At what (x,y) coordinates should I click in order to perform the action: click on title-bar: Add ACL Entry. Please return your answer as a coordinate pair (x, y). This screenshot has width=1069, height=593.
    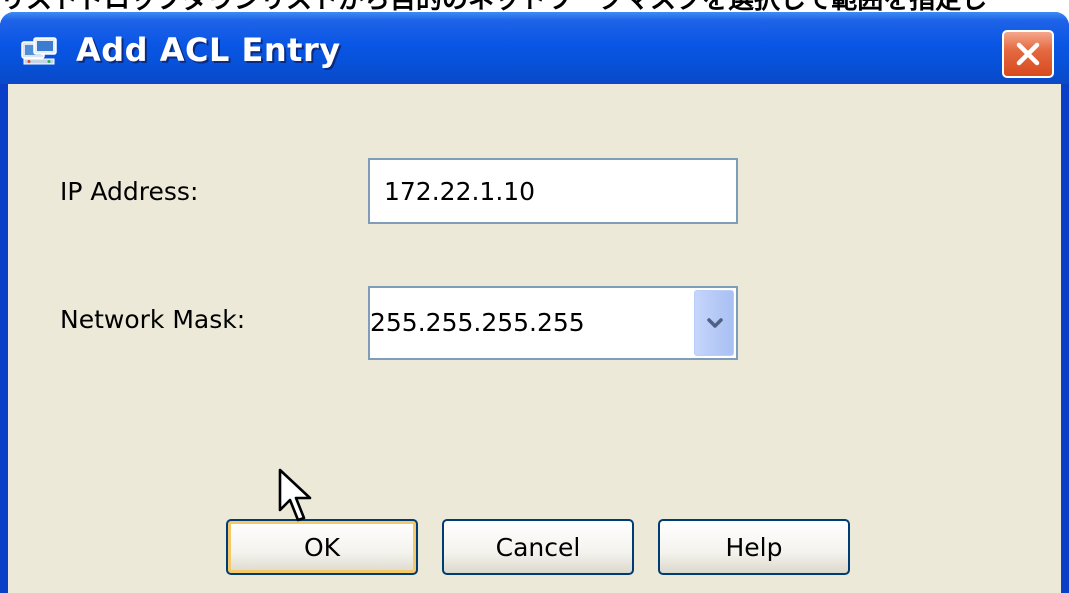
    Looking at the image, I should click on (534, 48).